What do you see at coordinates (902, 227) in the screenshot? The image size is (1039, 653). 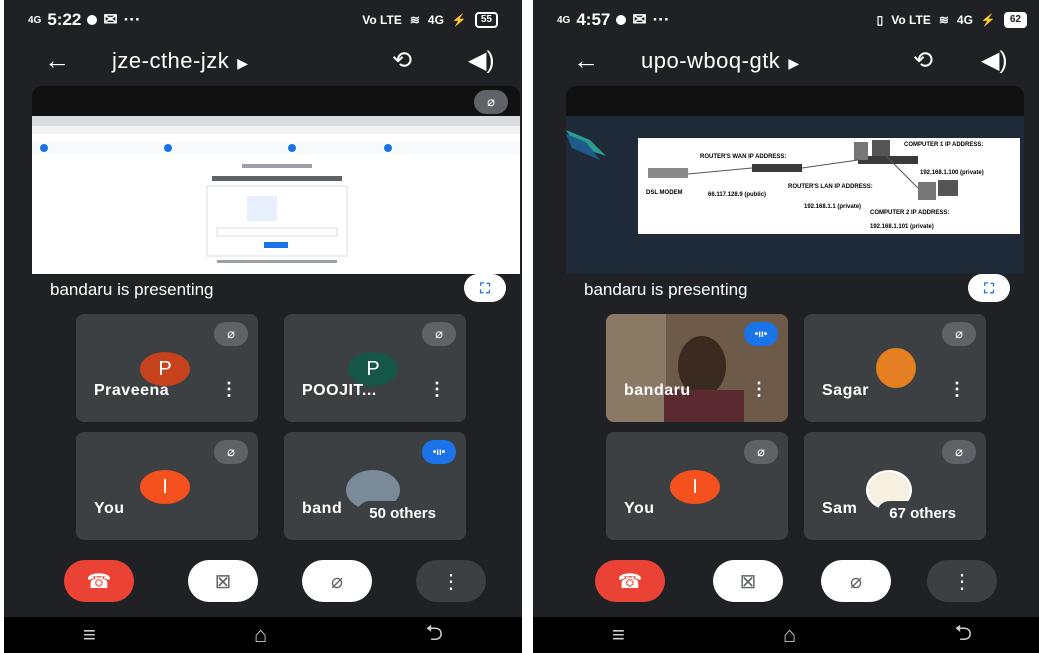 I see `diagram-c2-ip: 192.168.1.101 (private)` at bounding box center [902, 227].